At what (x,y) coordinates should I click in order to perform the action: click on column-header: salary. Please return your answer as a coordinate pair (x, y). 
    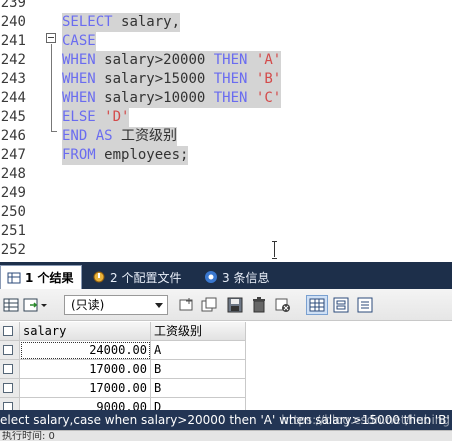
    Looking at the image, I should click on (85, 331).